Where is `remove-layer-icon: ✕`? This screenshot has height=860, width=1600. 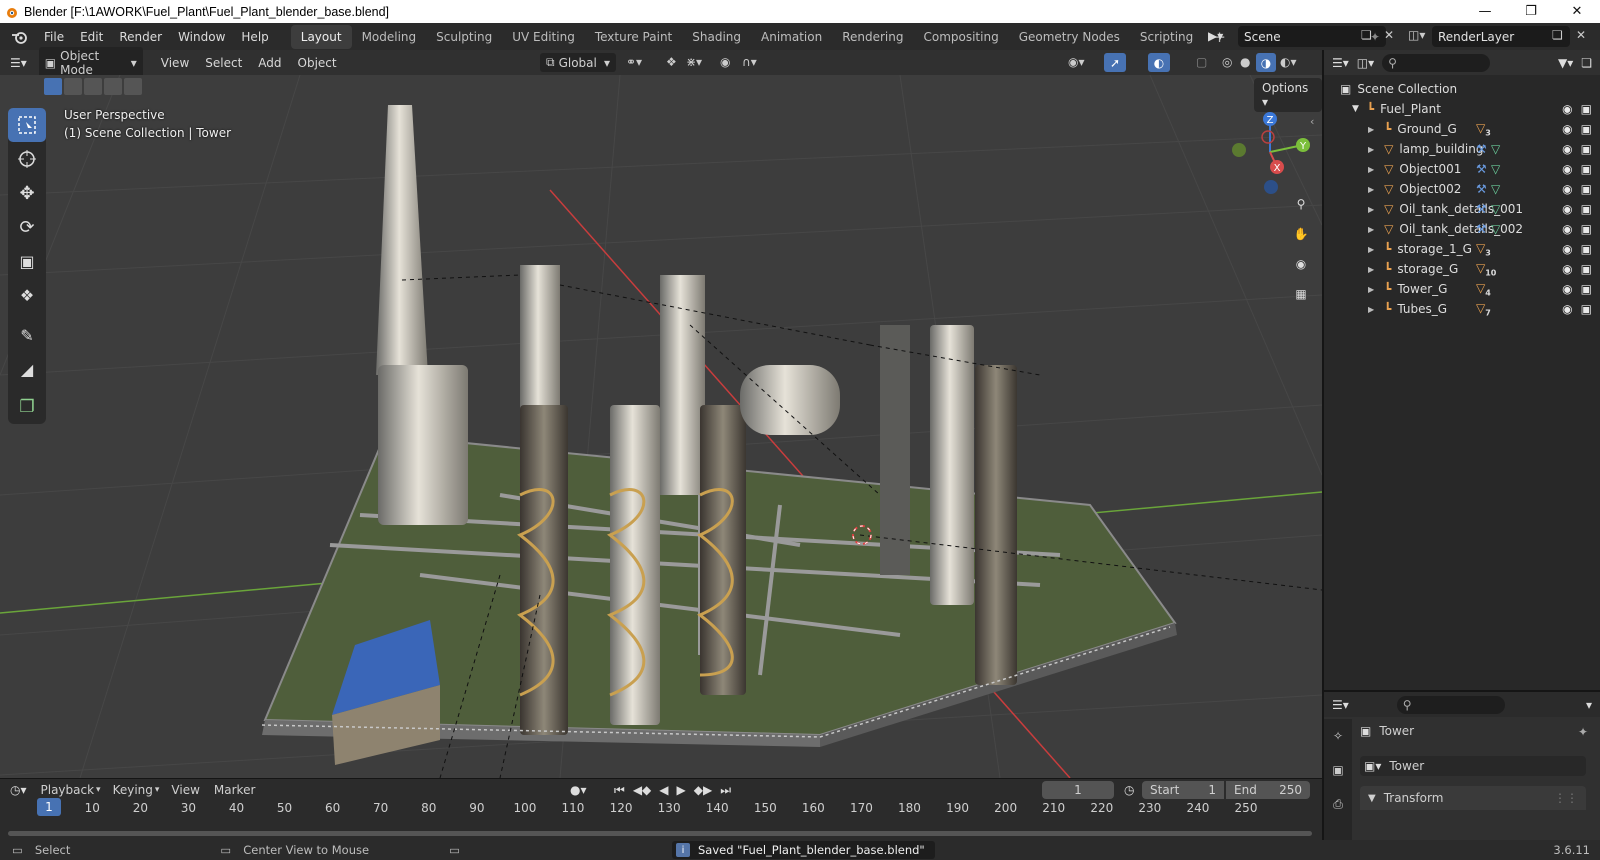 remove-layer-icon: ✕ is located at coordinates (1581, 35).